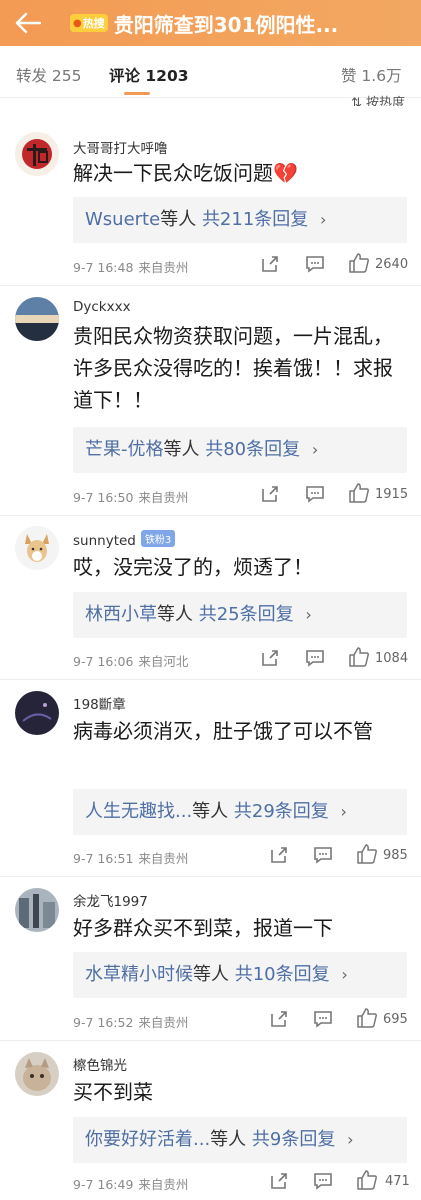 The height and width of the screenshot is (1200, 421). What do you see at coordinates (104, 541) in the screenshot?
I see `username-text: sunnyted` at bounding box center [104, 541].